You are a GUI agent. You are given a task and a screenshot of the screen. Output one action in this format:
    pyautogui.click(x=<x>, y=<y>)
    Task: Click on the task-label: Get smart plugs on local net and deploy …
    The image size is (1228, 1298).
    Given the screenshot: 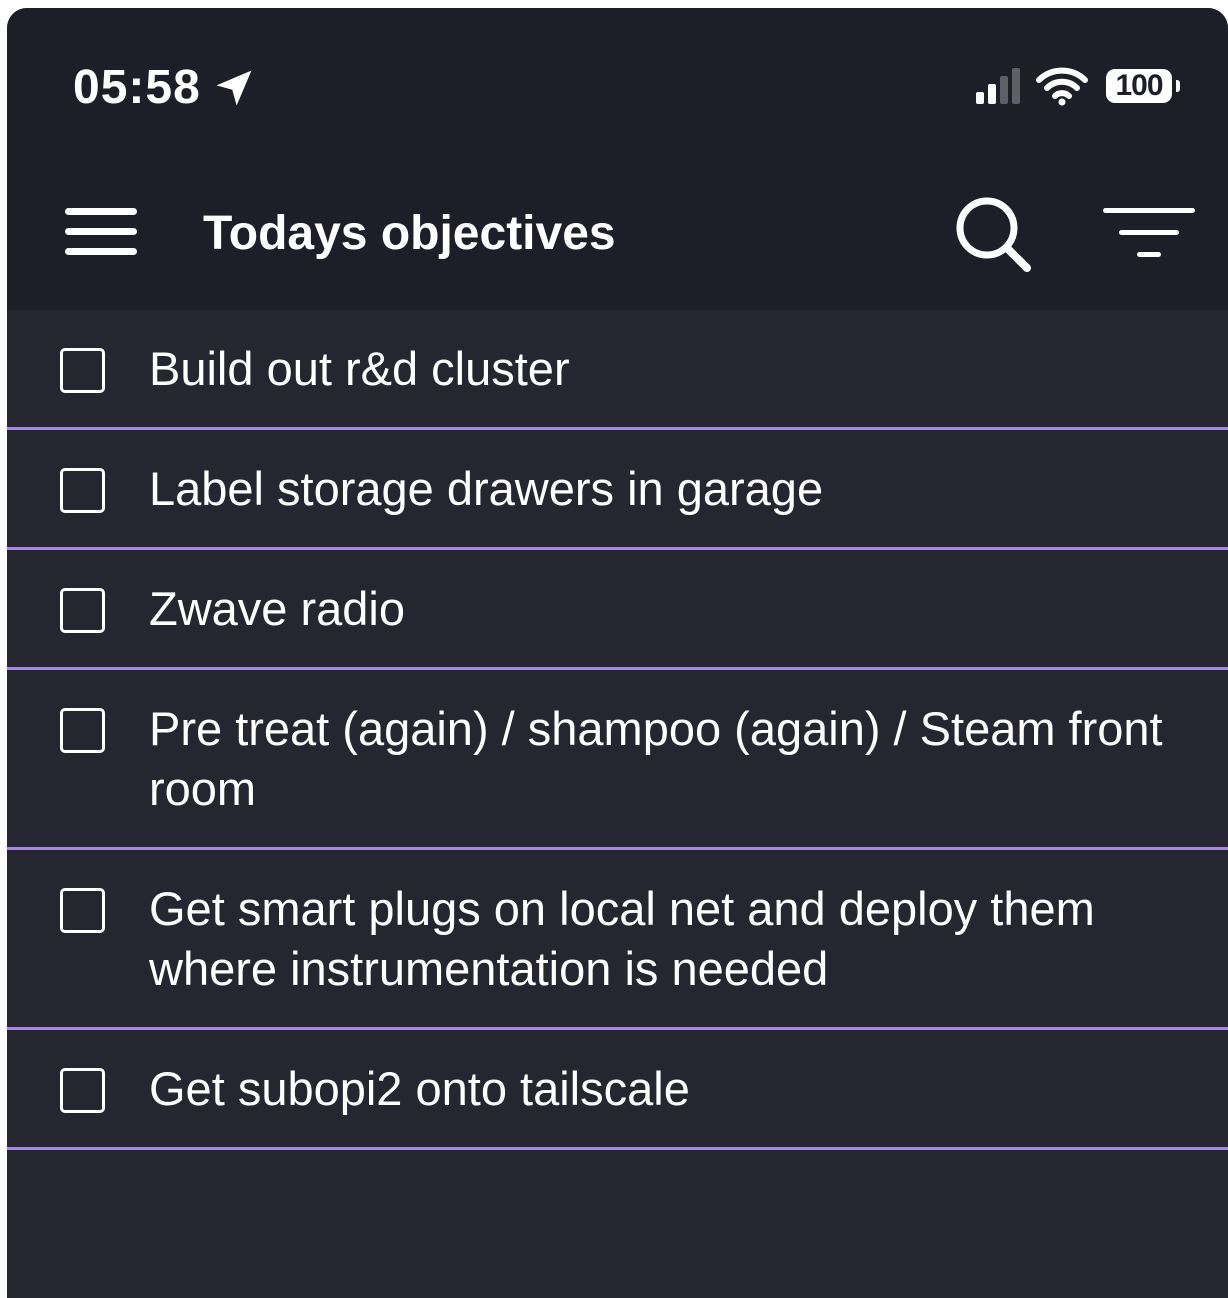 What is the action you would take?
    pyautogui.click(x=622, y=938)
    